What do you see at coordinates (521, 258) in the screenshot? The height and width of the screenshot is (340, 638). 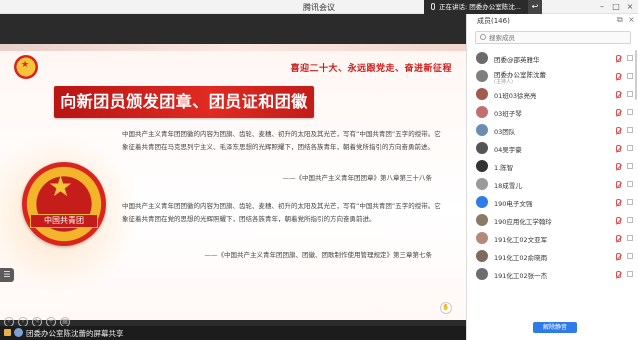 I see `member-name: 191化工02俞晓雨` at bounding box center [521, 258].